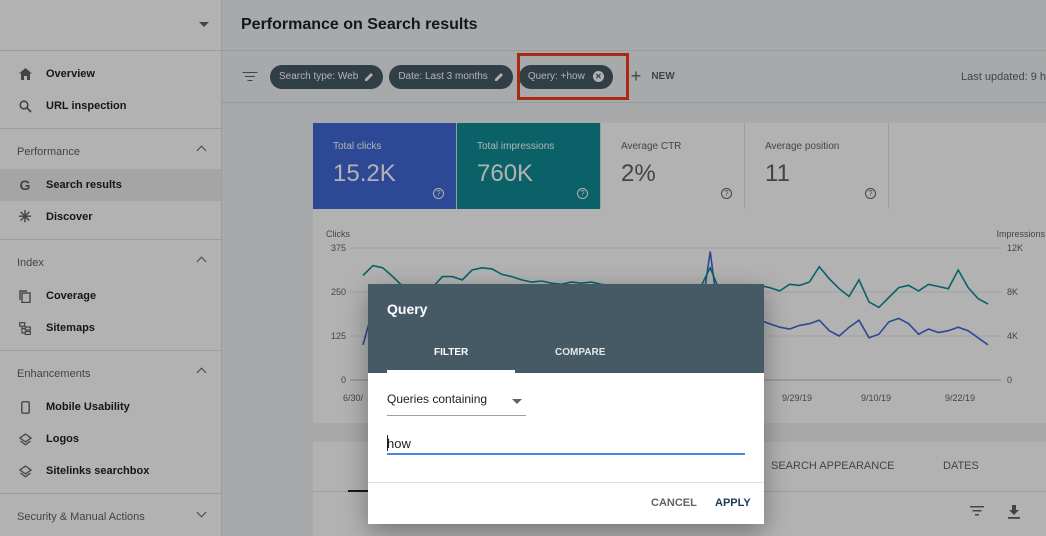 Image resolution: width=1046 pixels, height=536 pixels. I want to click on dialog-title: Query, so click(407, 309).